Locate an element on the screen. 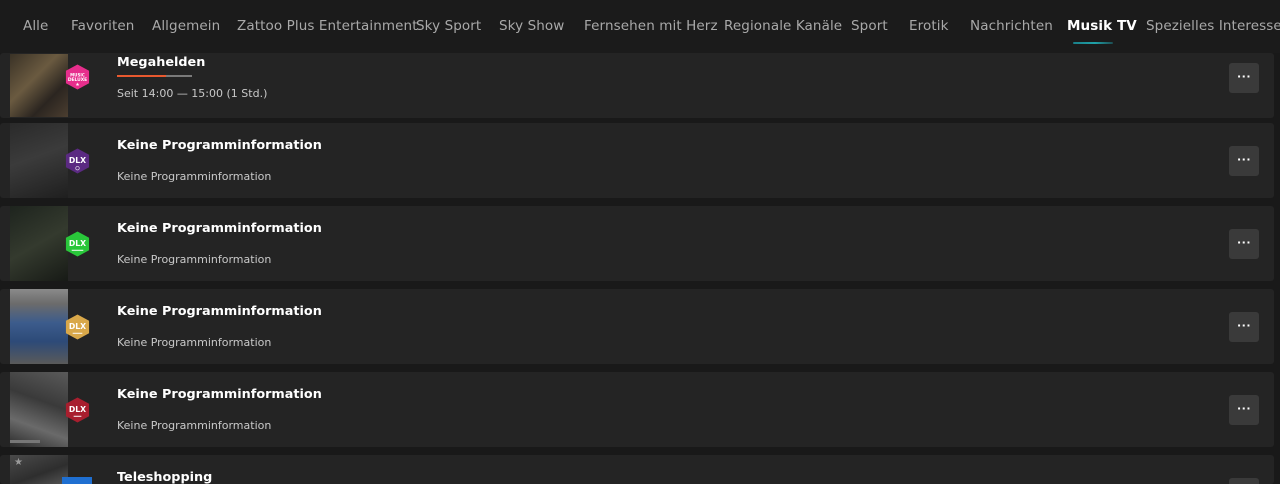  svg-text: DELUXE is located at coordinates (77, 80).